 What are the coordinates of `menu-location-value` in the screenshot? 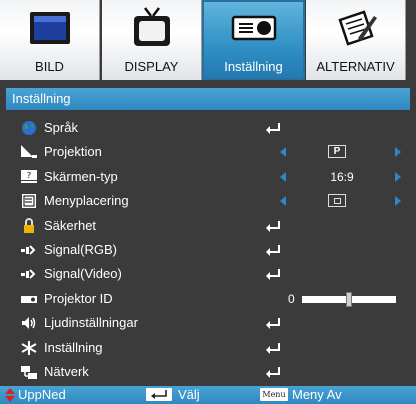 It's located at (337, 201).